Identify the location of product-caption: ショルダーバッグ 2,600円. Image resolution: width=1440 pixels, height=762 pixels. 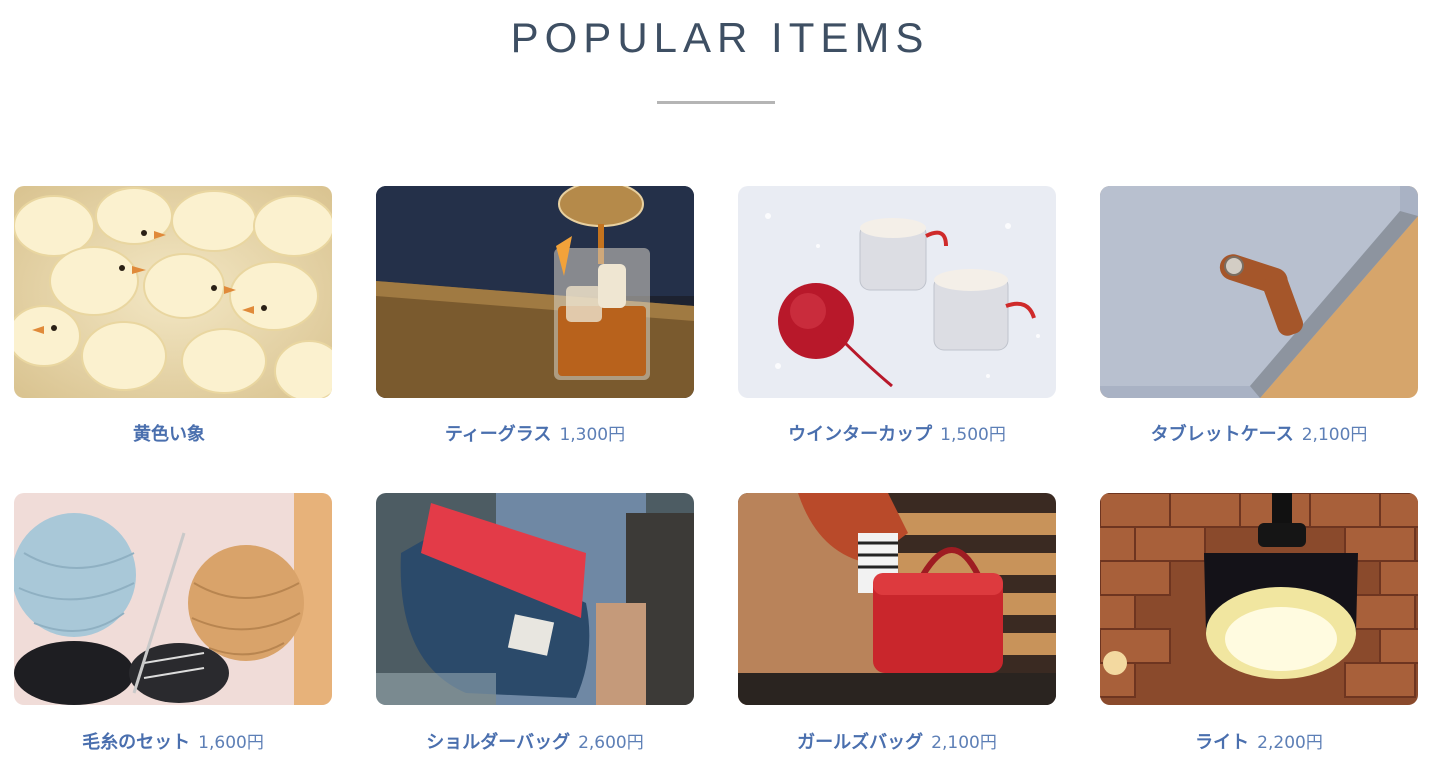
(535, 741).